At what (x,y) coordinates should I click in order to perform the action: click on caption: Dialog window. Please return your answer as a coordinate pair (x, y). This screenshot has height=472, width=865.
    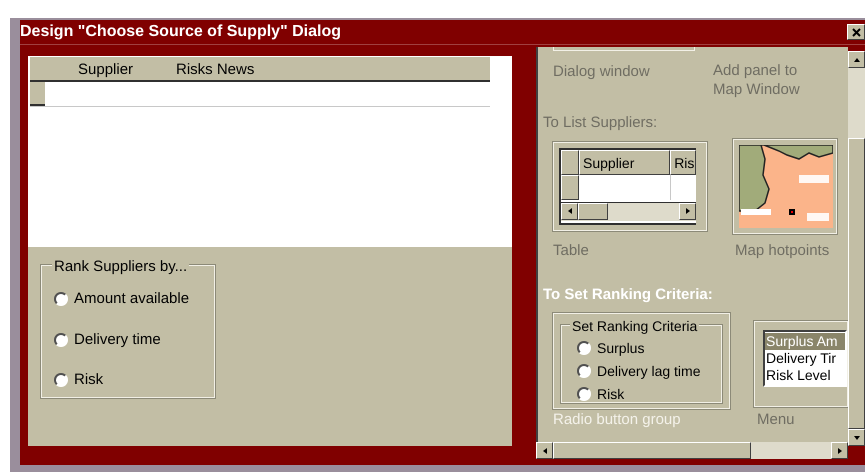
    Looking at the image, I should click on (602, 72).